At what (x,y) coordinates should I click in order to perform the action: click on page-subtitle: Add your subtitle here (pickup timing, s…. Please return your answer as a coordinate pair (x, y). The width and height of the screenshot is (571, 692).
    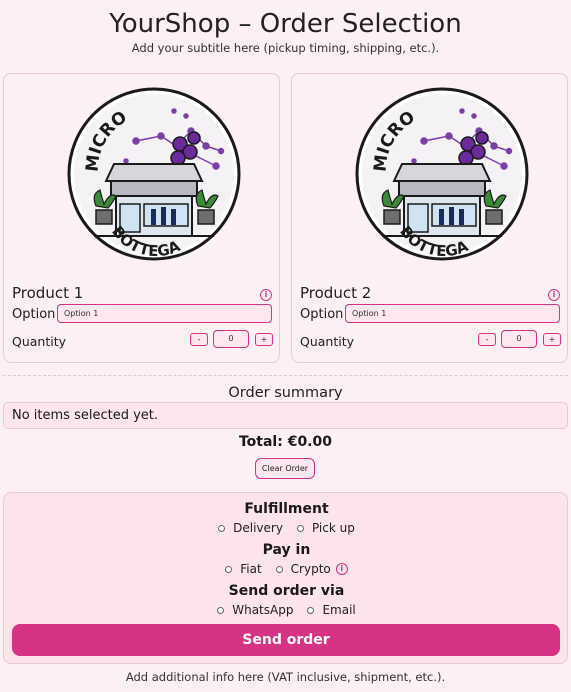
    Looking at the image, I should click on (285, 48).